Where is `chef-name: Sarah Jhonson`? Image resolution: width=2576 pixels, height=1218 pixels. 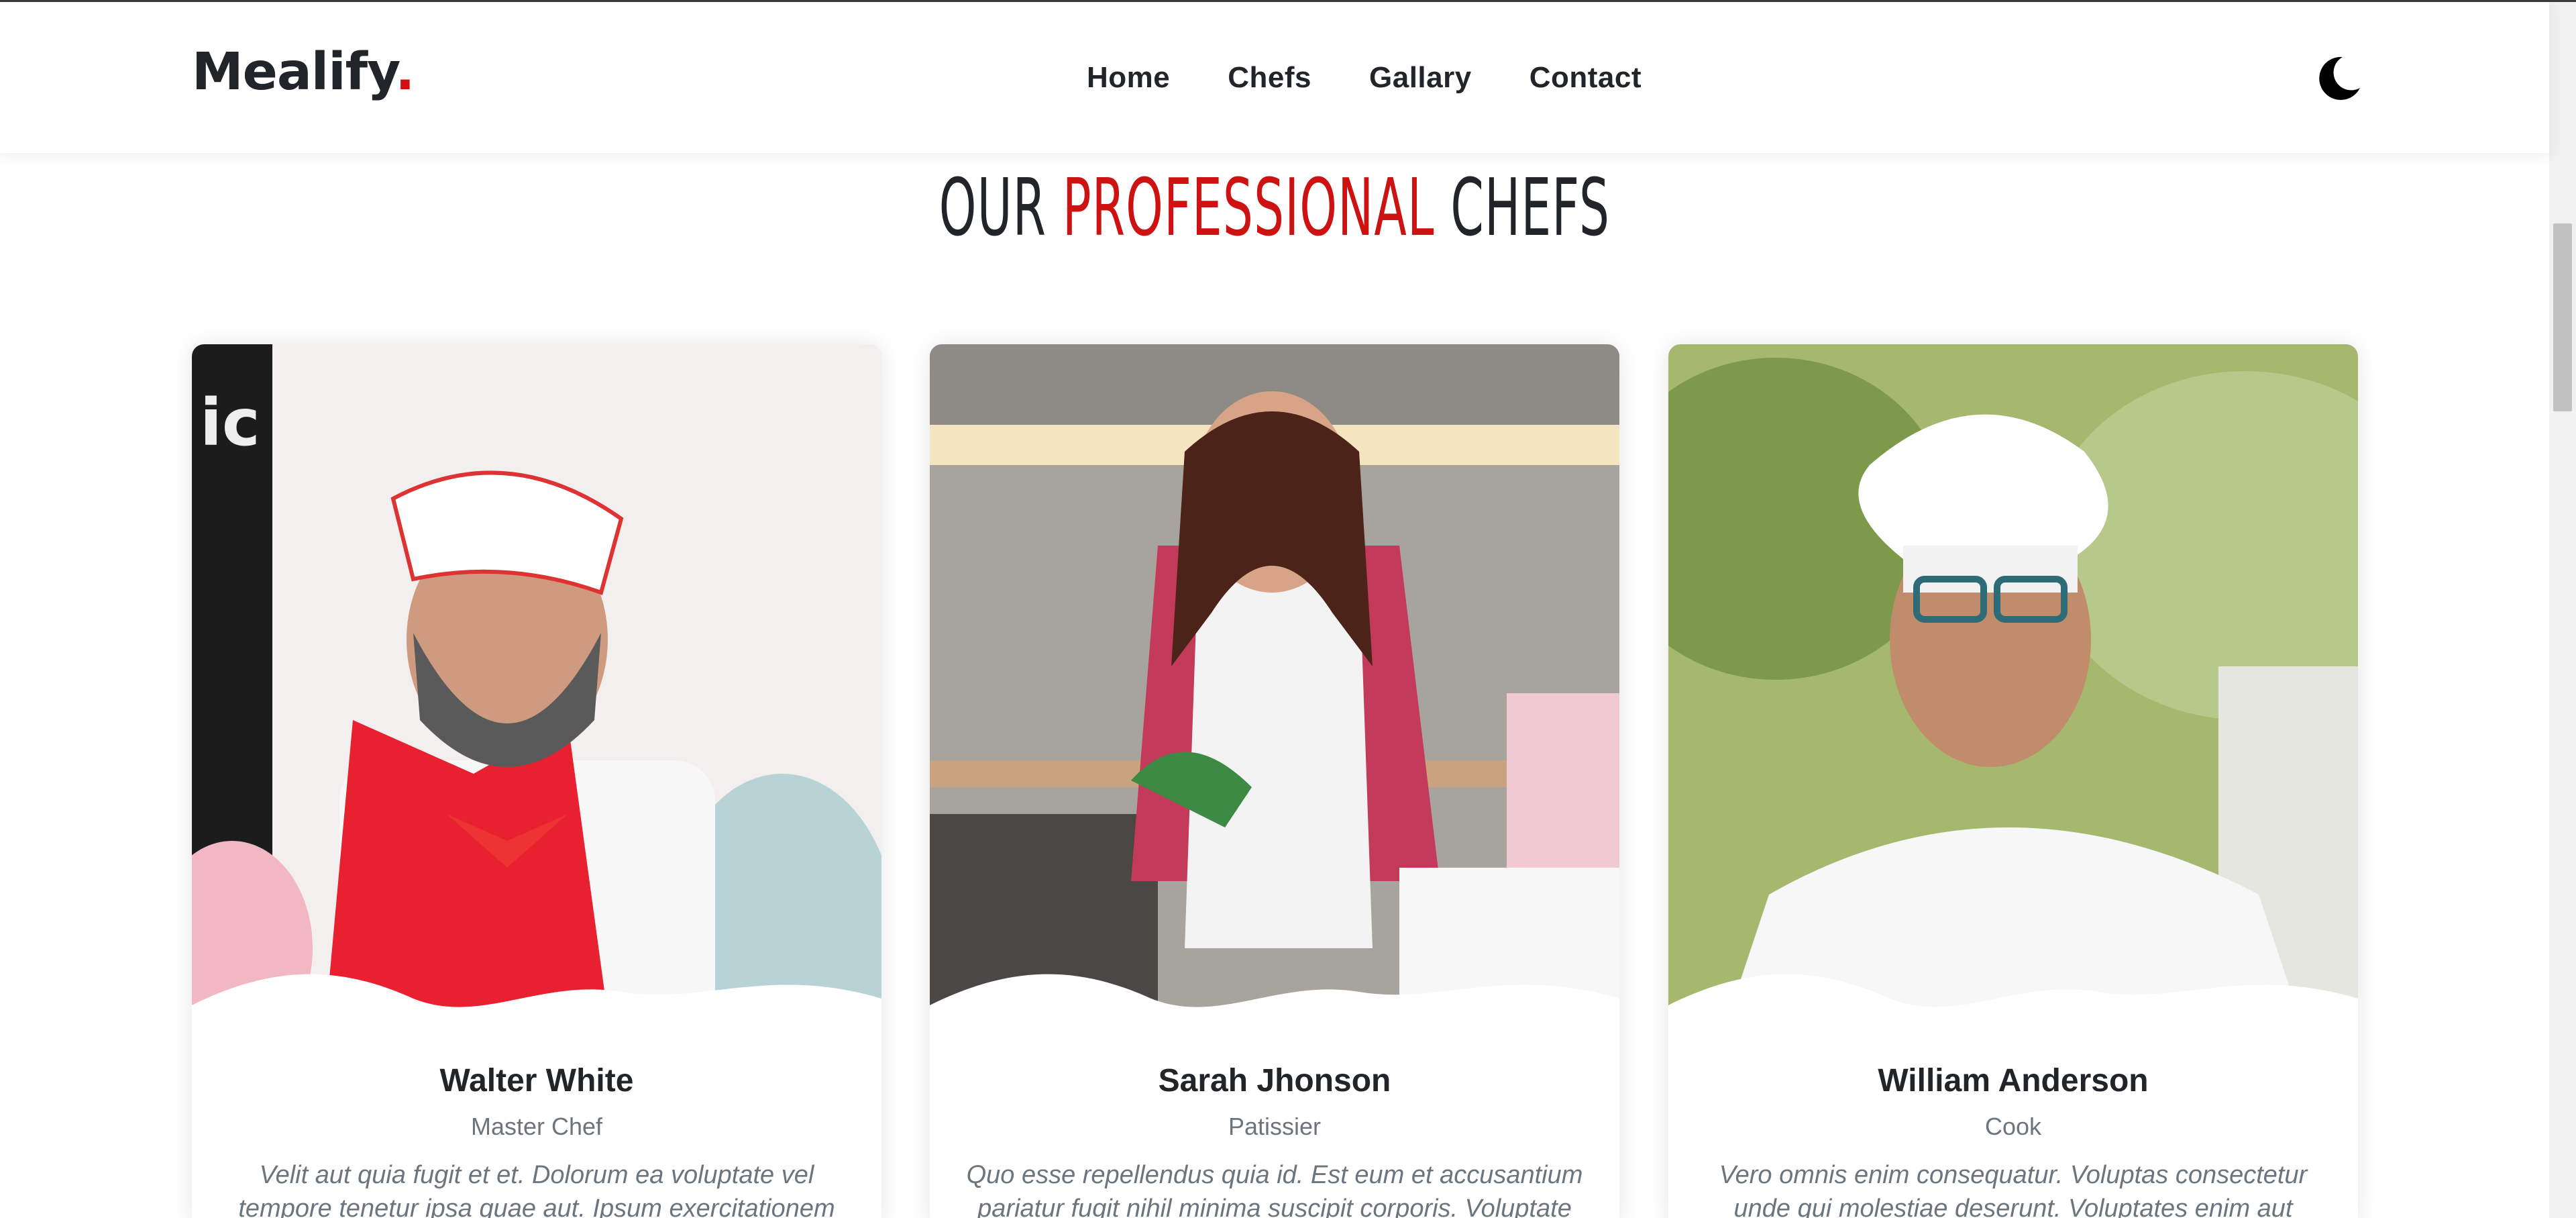
chef-name: Sarah Jhonson is located at coordinates (1274, 1081).